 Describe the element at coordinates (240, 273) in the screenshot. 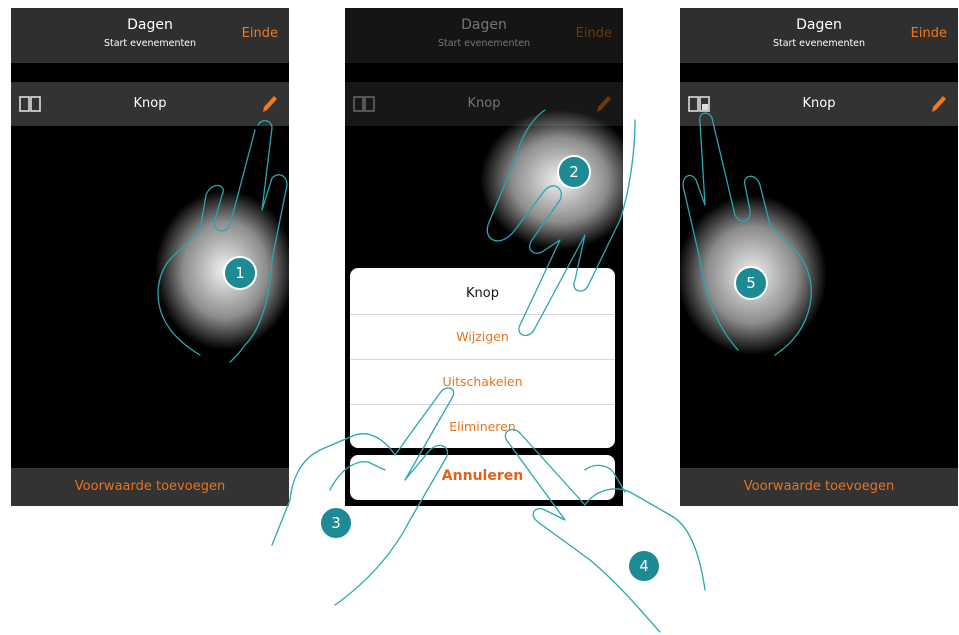

I see `step-badge-1: 1` at that location.